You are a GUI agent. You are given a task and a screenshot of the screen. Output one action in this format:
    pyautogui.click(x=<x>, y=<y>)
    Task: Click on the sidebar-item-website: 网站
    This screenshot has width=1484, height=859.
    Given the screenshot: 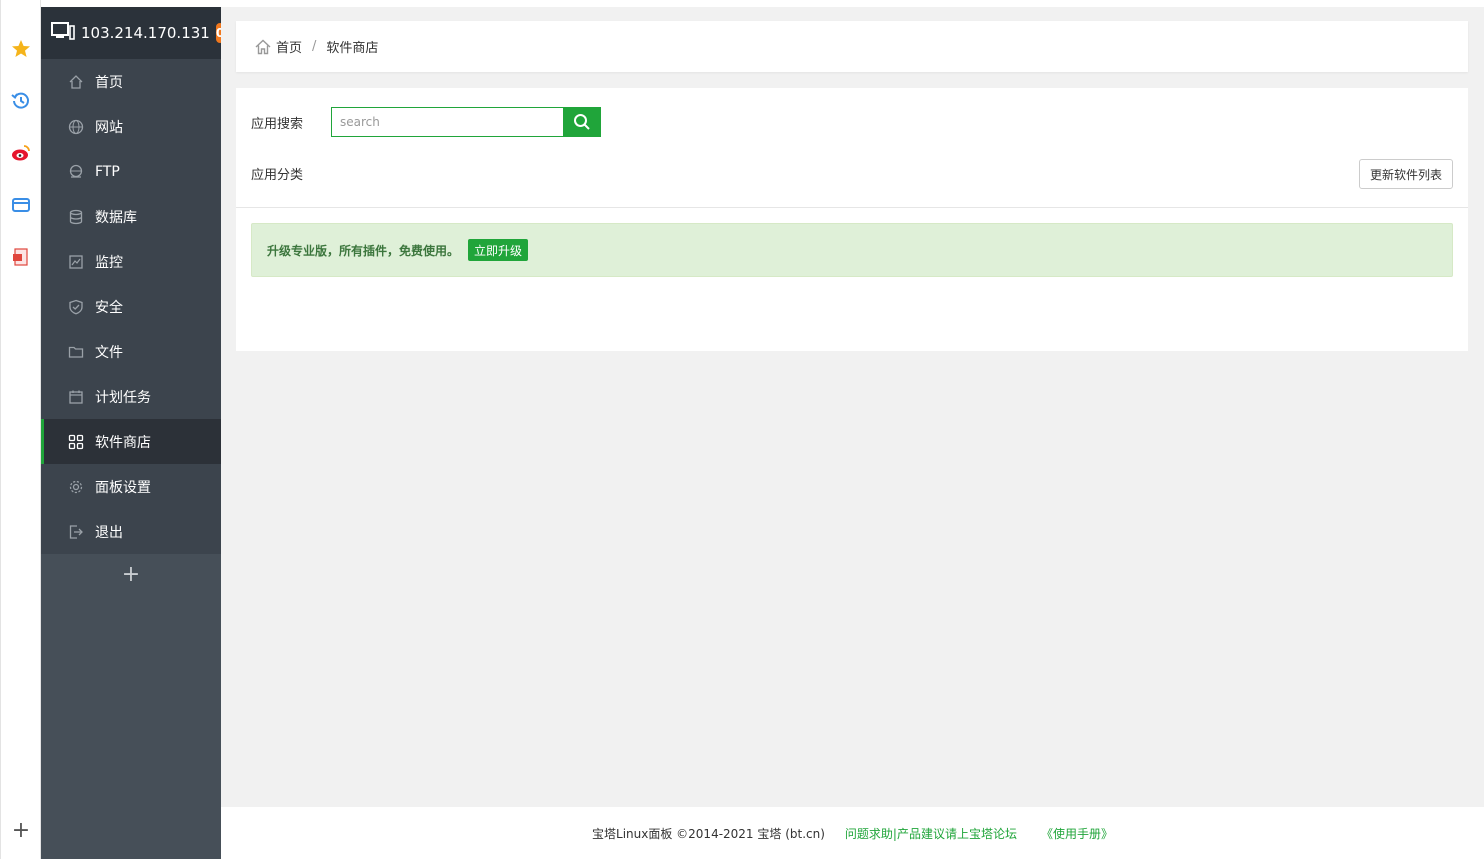 What is the action you would take?
    pyautogui.click(x=131, y=126)
    